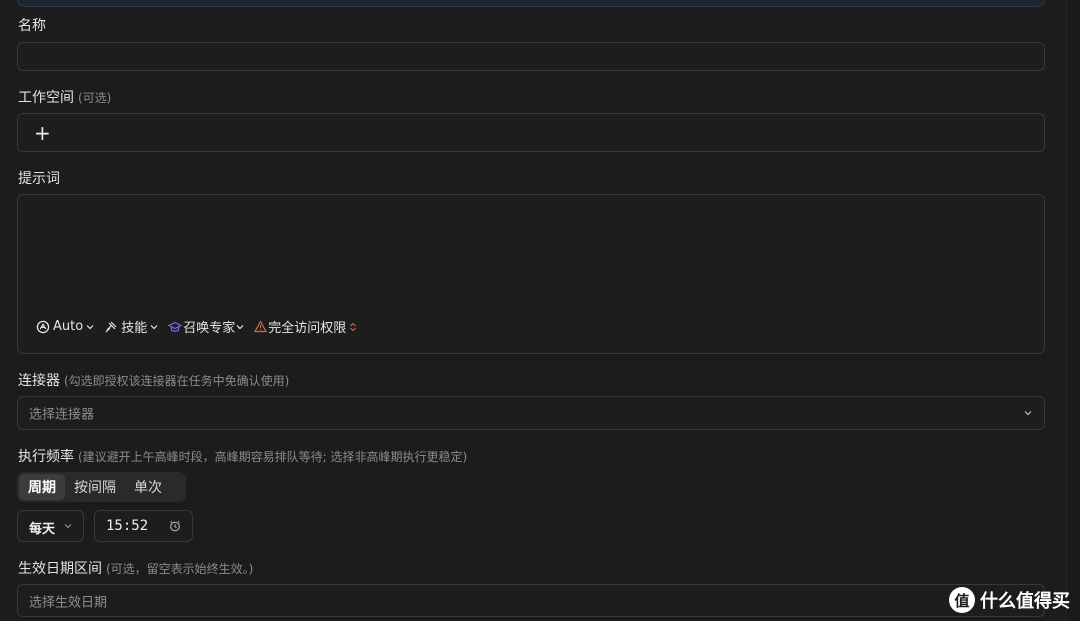 The image size is (1080, 621). I want to click on access-selector: 完全访问权限, so click(305, 326).